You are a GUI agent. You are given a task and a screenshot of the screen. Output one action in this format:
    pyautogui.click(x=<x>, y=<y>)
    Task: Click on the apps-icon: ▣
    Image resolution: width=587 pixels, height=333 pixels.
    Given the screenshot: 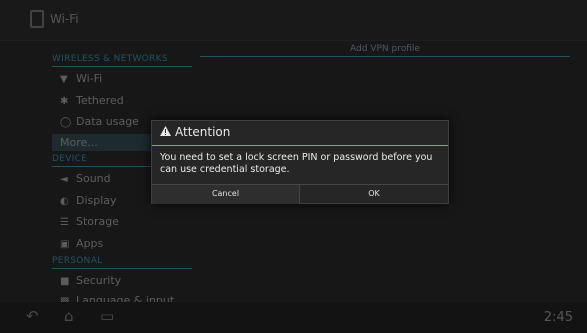 What is the action you would take?
    pyautogui.click(x=65, y=244)
    